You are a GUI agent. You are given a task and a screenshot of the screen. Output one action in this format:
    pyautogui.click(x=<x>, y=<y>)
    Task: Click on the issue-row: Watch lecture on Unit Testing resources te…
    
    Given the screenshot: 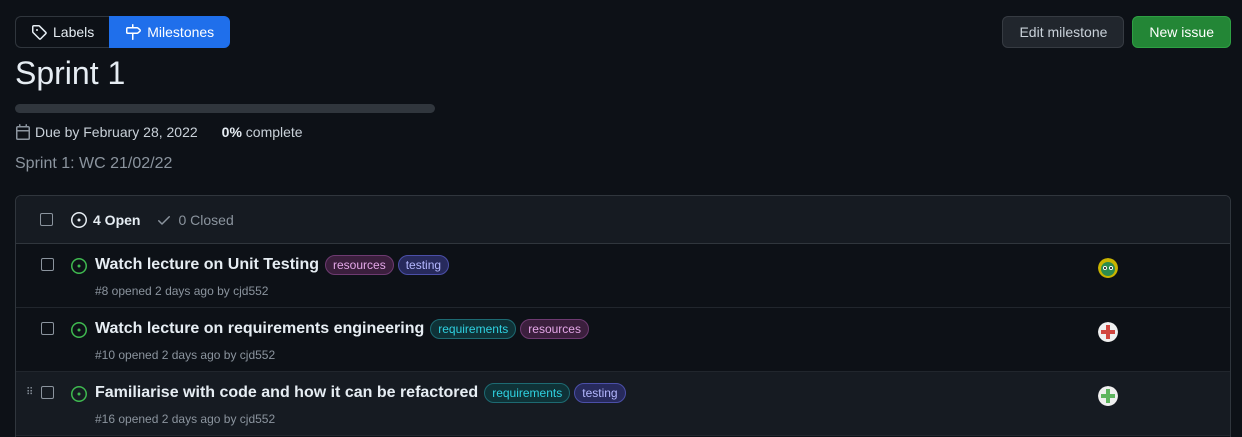 What is the action you would take?
    pyautogui.click(x=623, y=276)
    